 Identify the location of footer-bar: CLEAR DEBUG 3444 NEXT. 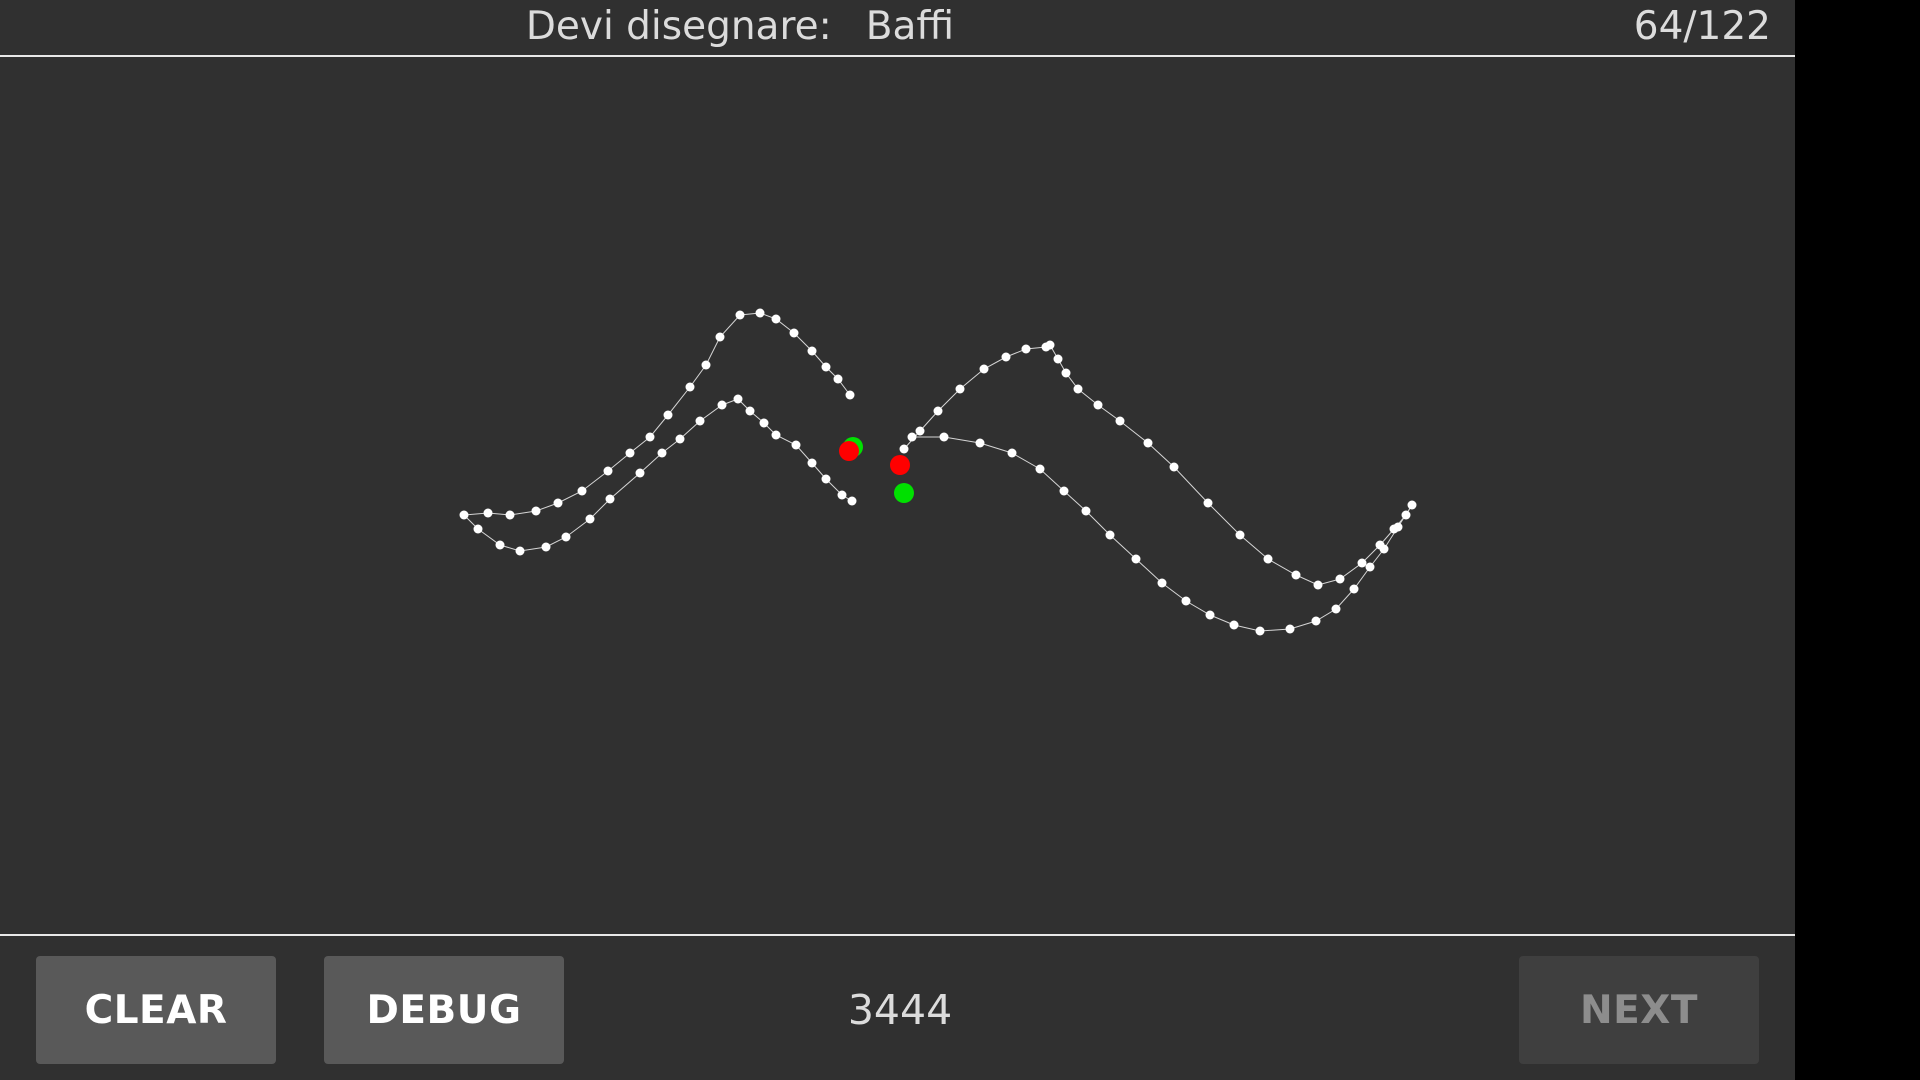
(897, 1007).